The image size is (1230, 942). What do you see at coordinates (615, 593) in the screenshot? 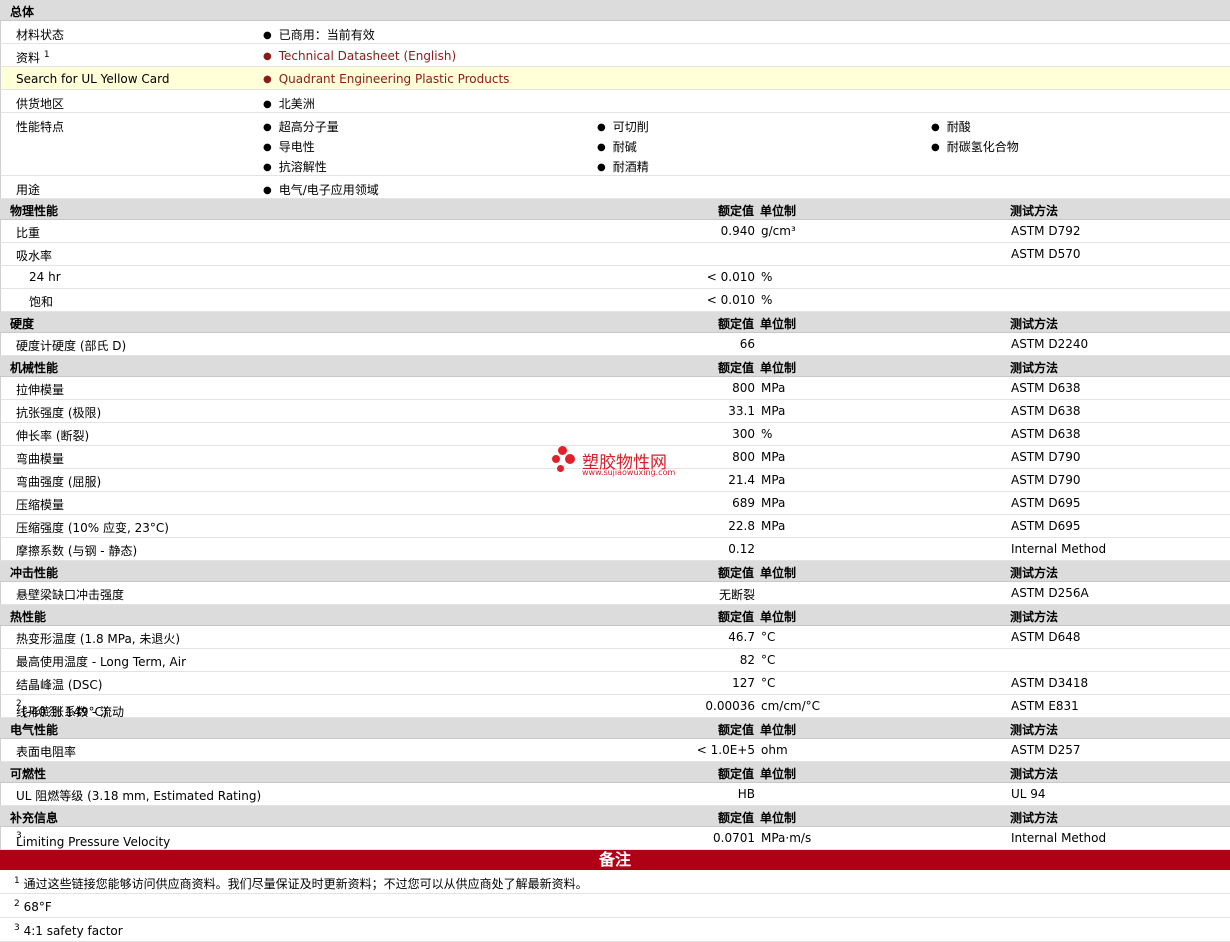
I see `property-row: 悬壁梁缺口冲击强度 无断裂 ASTM D256A` at bounding box center [615, 593].